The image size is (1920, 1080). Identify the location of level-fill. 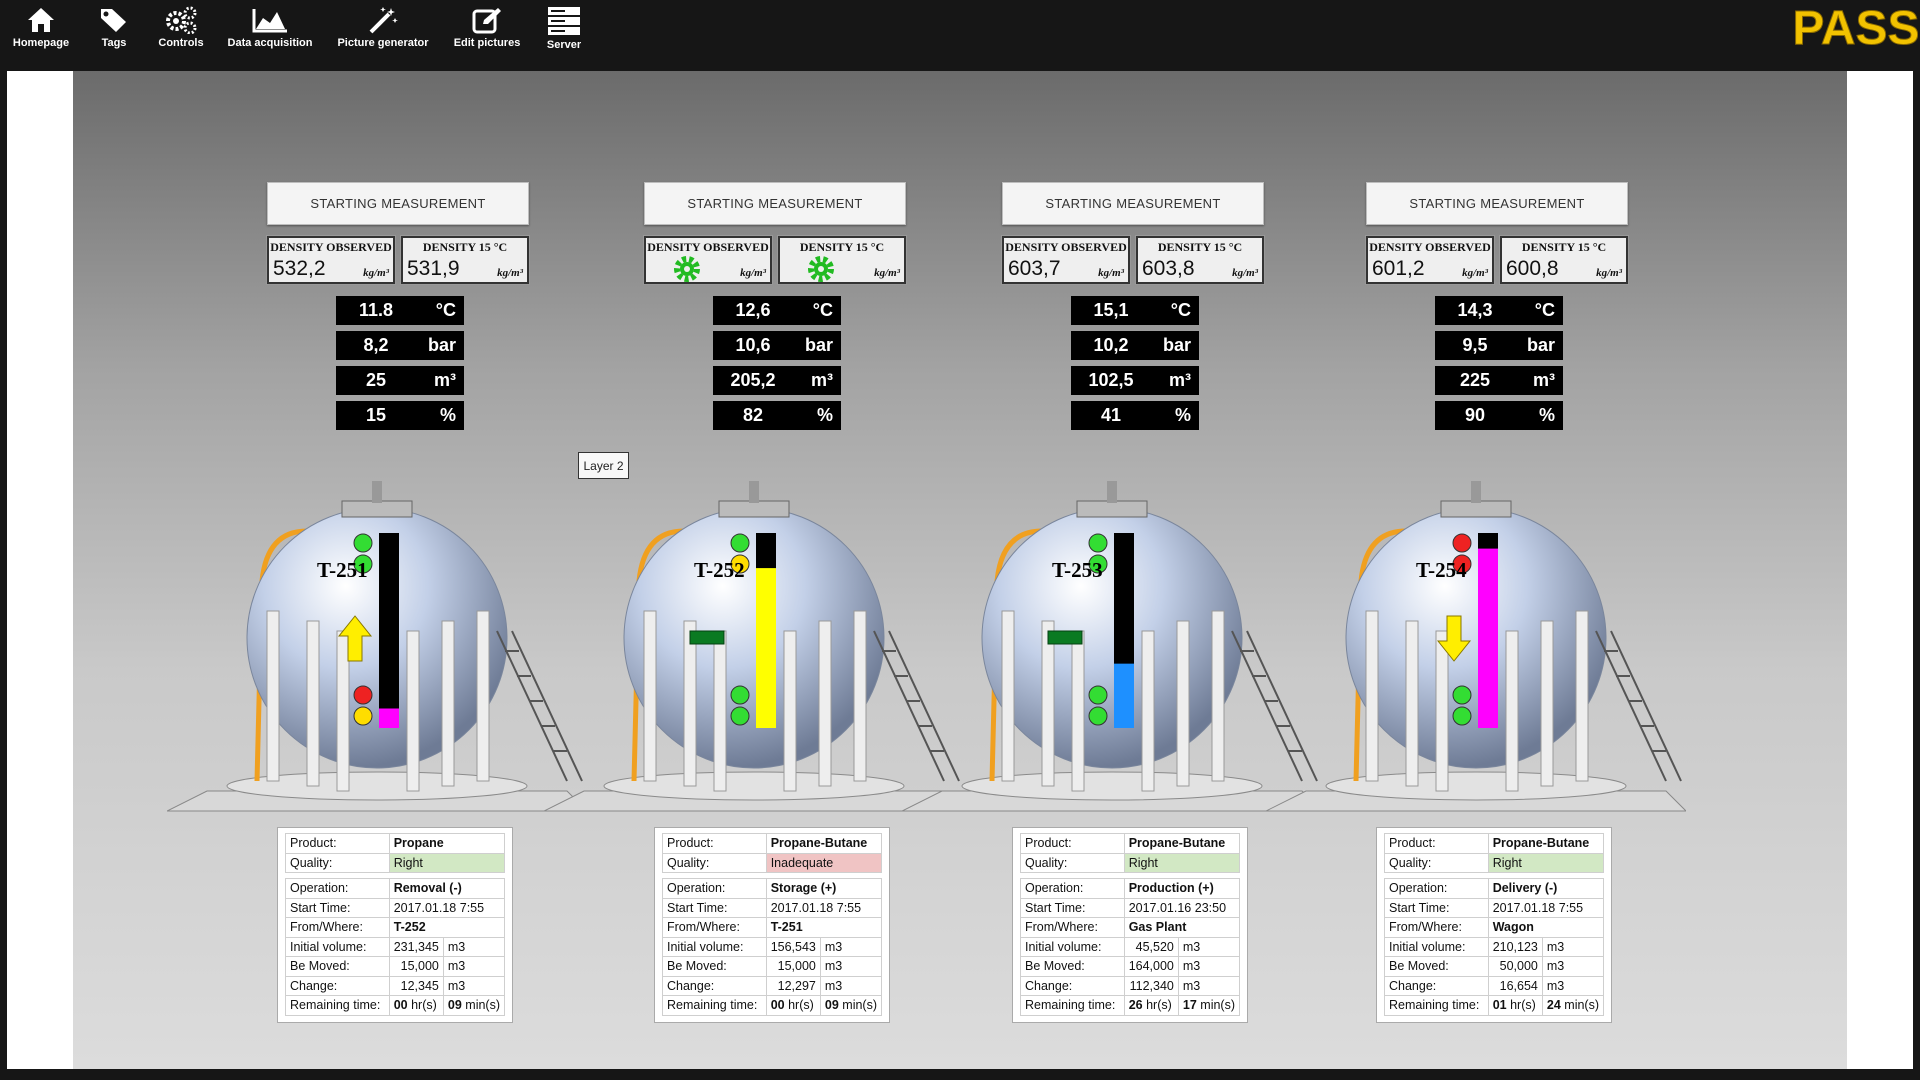
(766, 648).